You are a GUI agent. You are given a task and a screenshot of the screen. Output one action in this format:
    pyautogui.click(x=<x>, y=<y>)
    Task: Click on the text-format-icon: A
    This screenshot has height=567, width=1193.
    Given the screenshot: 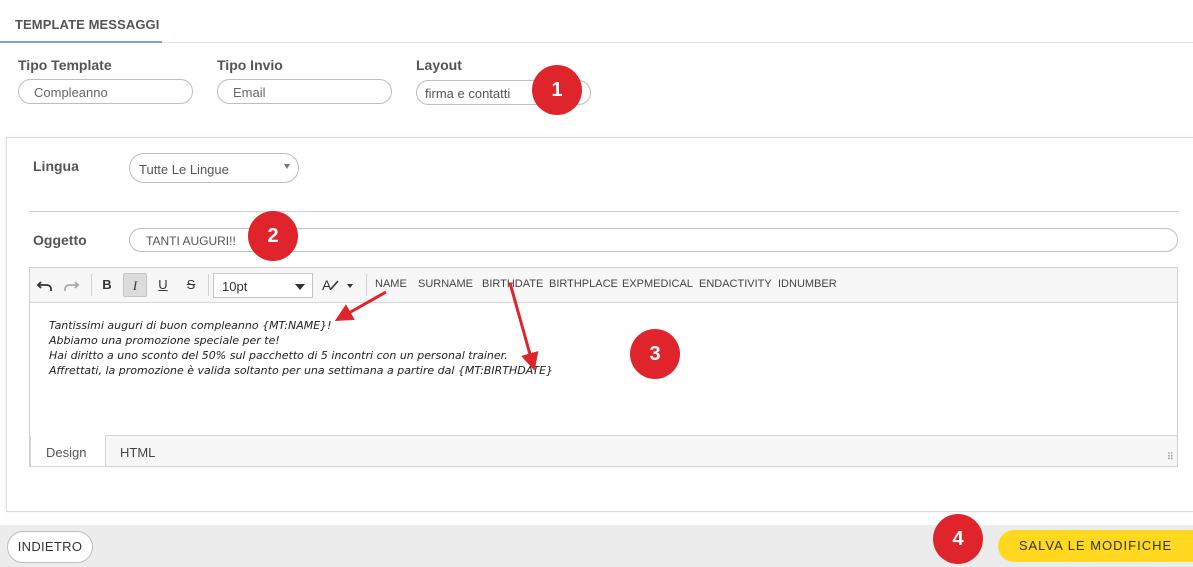 What is the action you would take?
    pyautogui.click(x=340, y=285)
    